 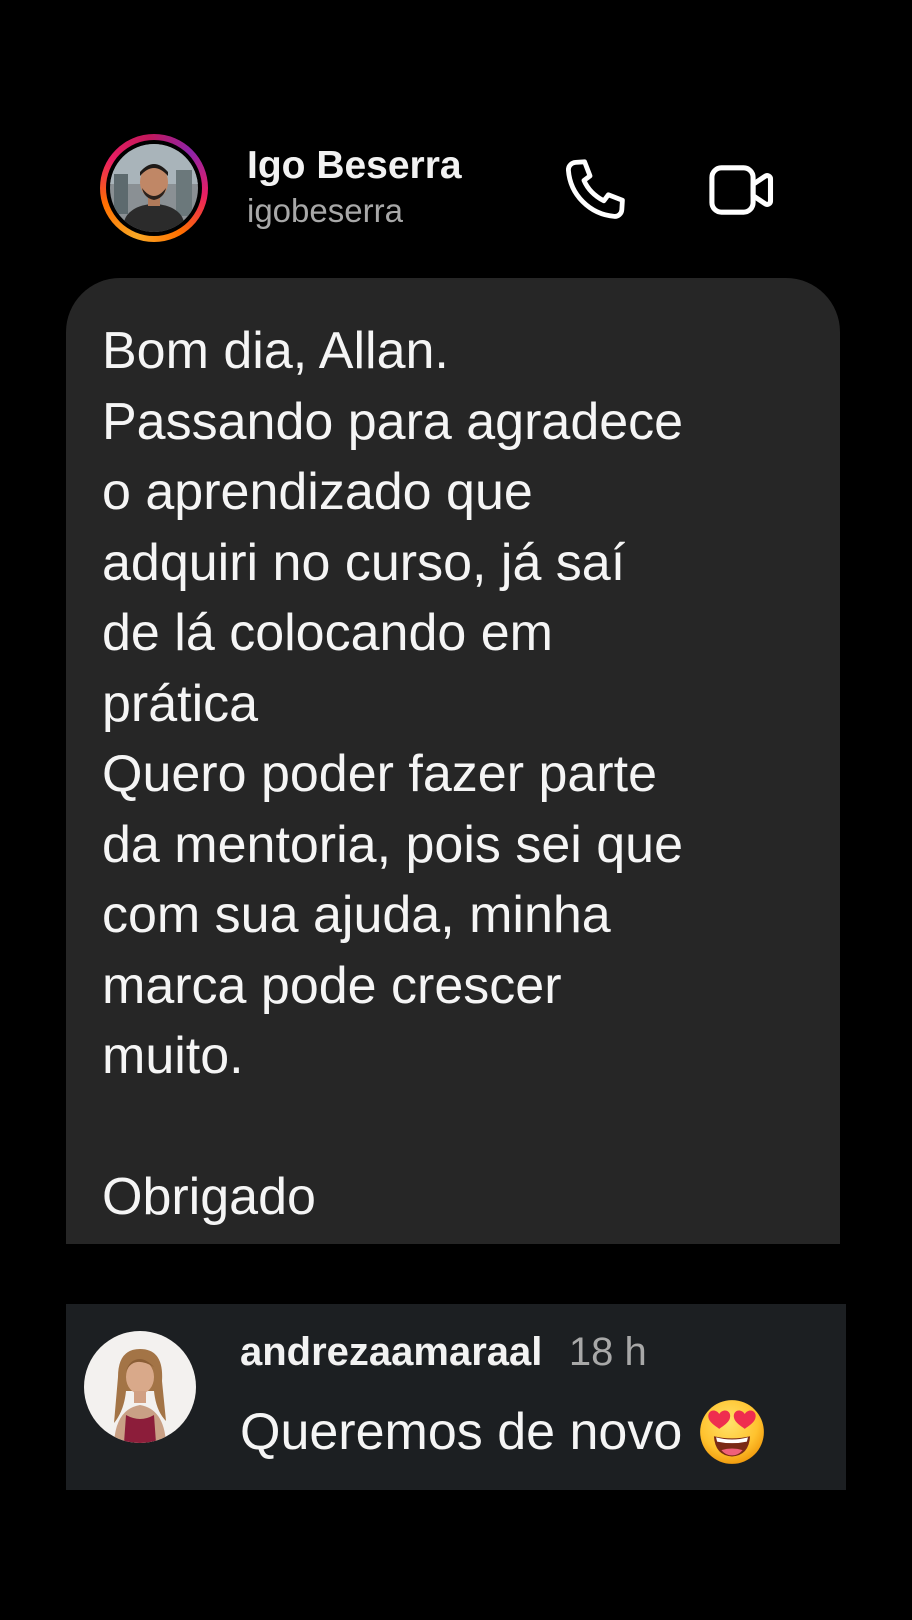 I want to click on comment-text-row: Queremos de novo, so click(x=503, y=1432).